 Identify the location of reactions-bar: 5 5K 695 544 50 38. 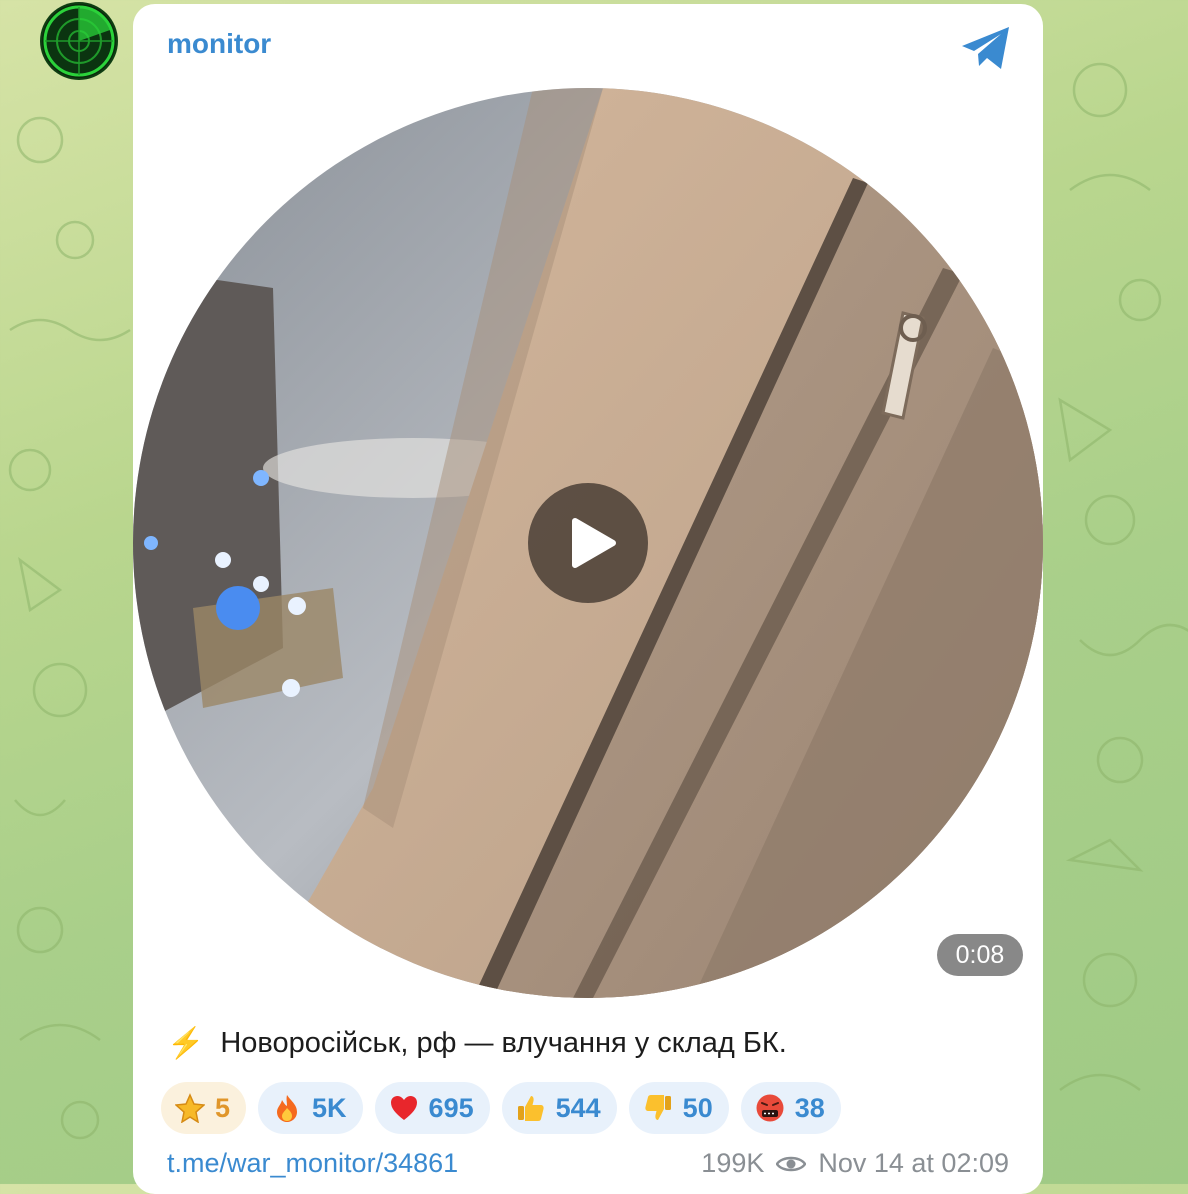
(501, 1108).